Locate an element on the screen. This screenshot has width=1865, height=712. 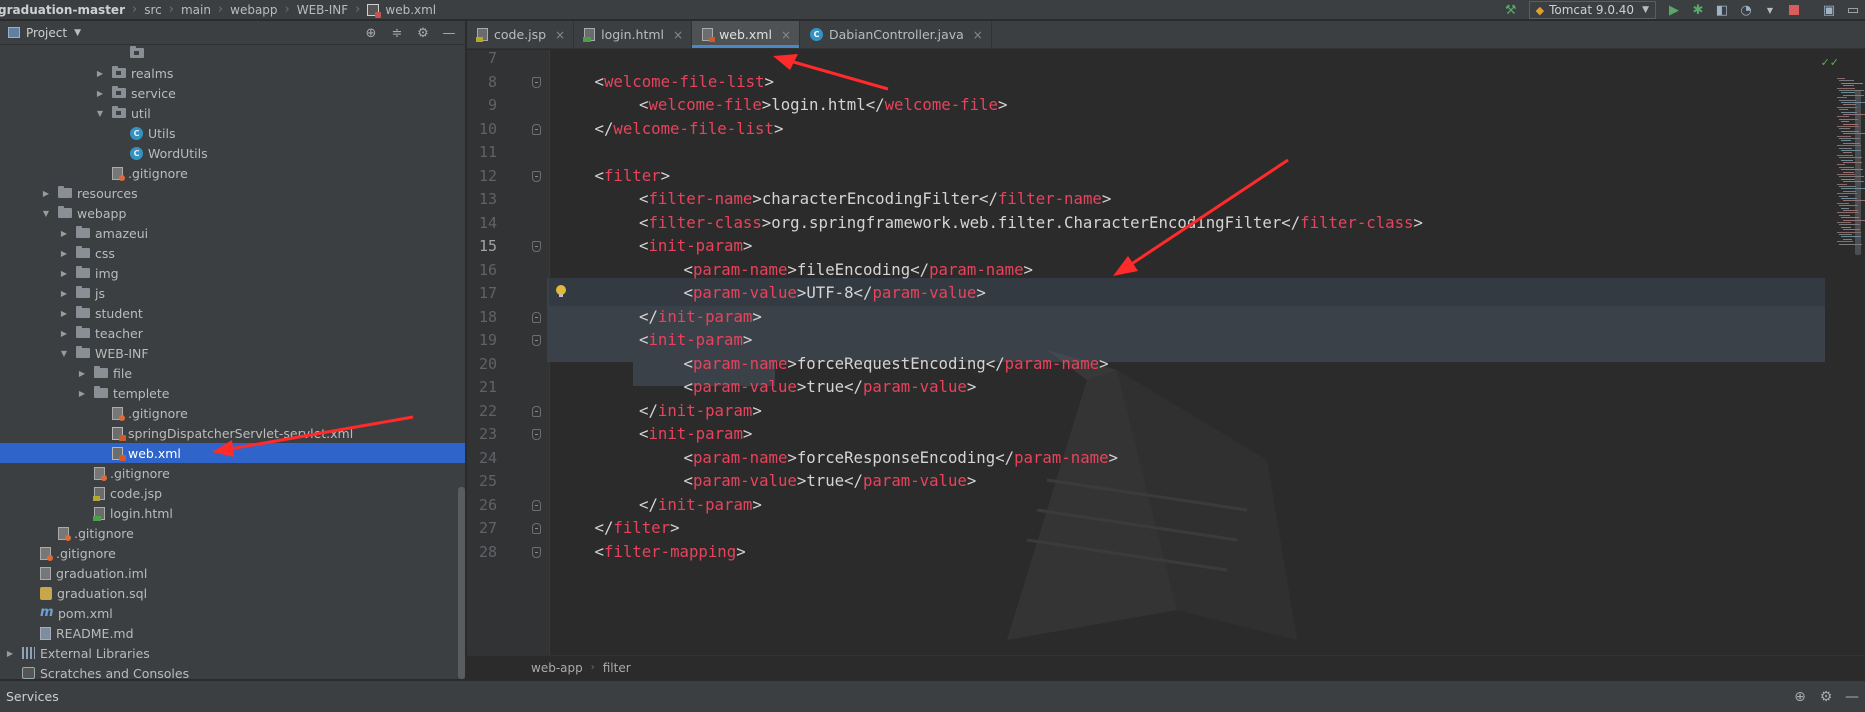
terminal-icon: ▭ is located at coordinates (1853, 10).